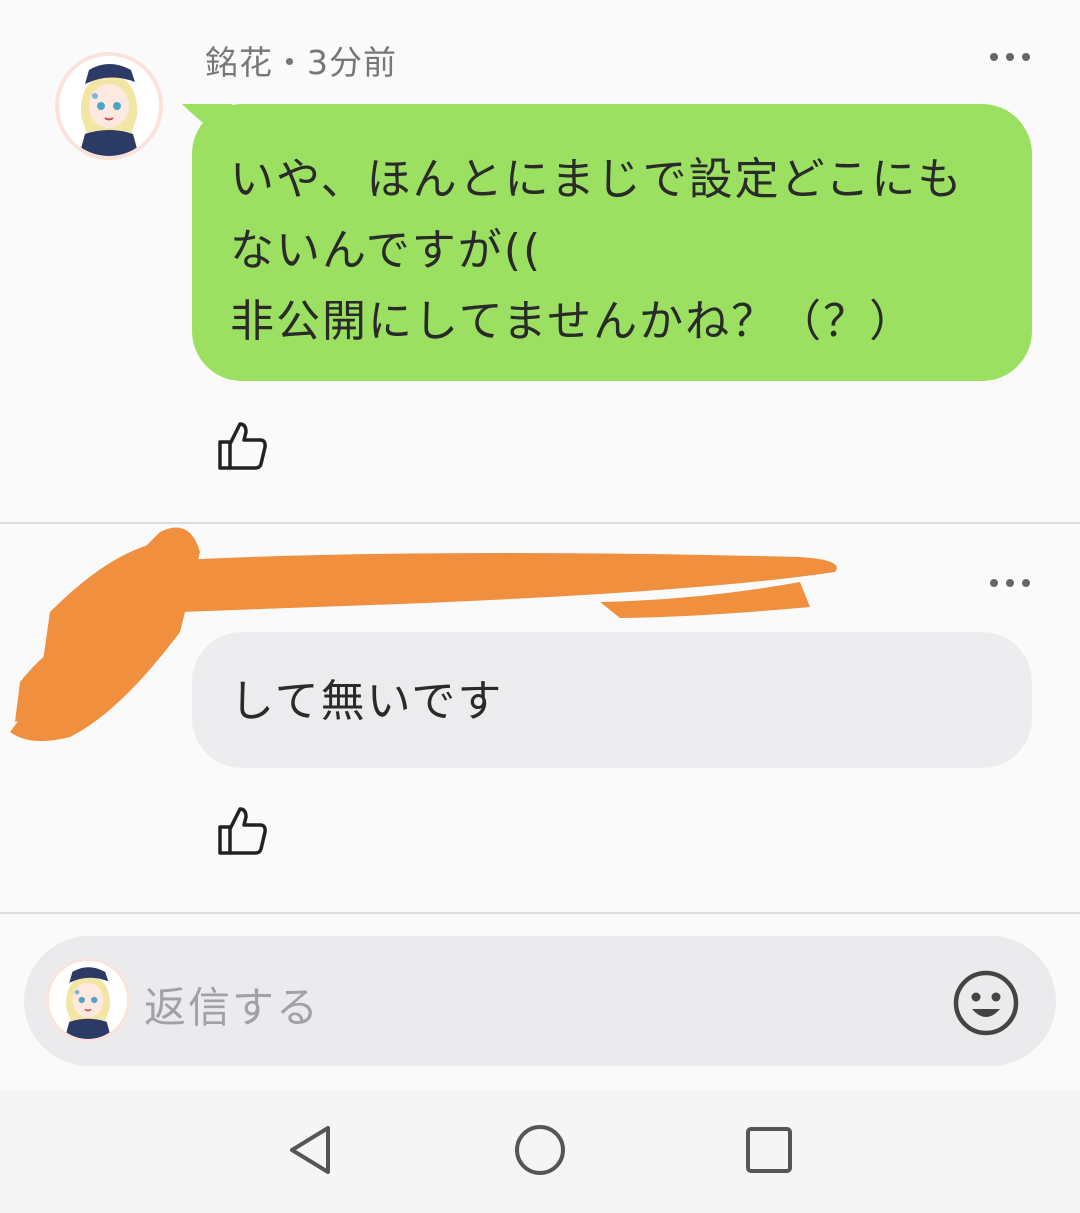  I want to click on comment-meta: 銘花・3分前, so click(301, 62).